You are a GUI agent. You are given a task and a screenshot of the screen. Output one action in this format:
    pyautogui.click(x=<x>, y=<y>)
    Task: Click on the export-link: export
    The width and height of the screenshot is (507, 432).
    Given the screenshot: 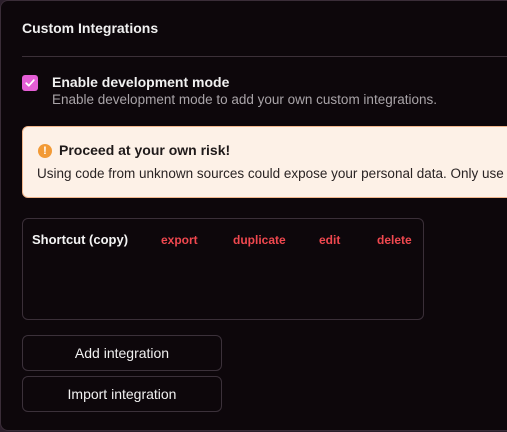 What is the action you would take?
    pyautogui.click(x=179, y=240)
    